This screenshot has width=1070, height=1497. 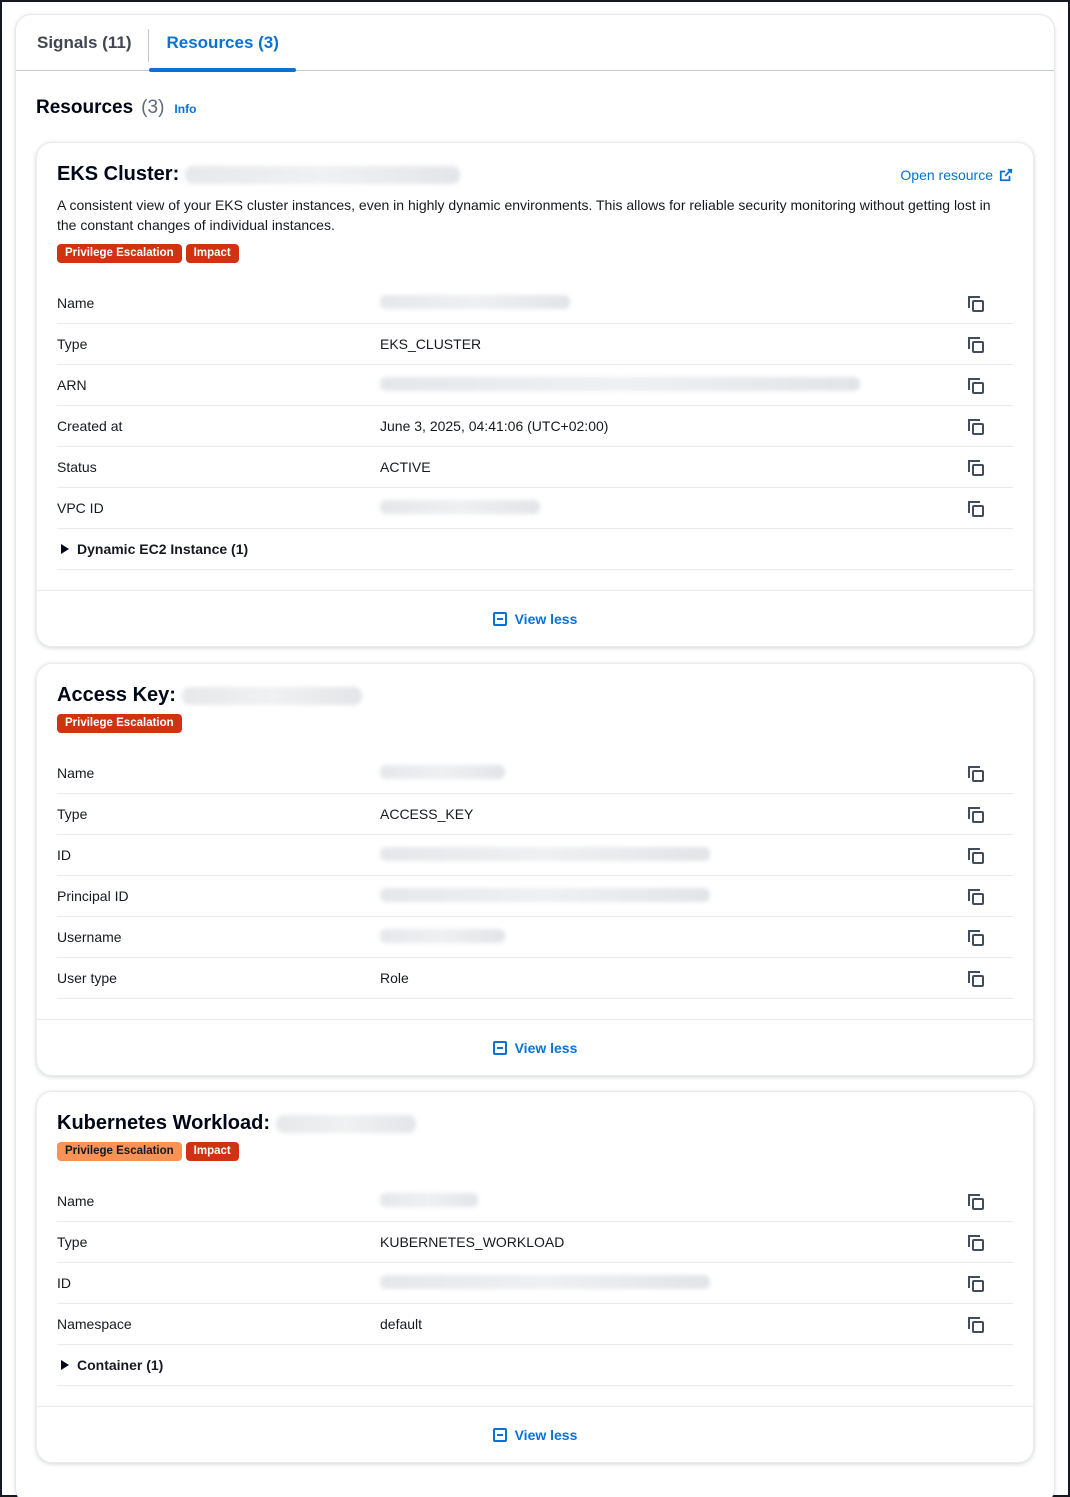 What do you see at coordinates (90, 426) in the screenshot?
I see `detail-key: Created at` at bounding box center [90, 426].